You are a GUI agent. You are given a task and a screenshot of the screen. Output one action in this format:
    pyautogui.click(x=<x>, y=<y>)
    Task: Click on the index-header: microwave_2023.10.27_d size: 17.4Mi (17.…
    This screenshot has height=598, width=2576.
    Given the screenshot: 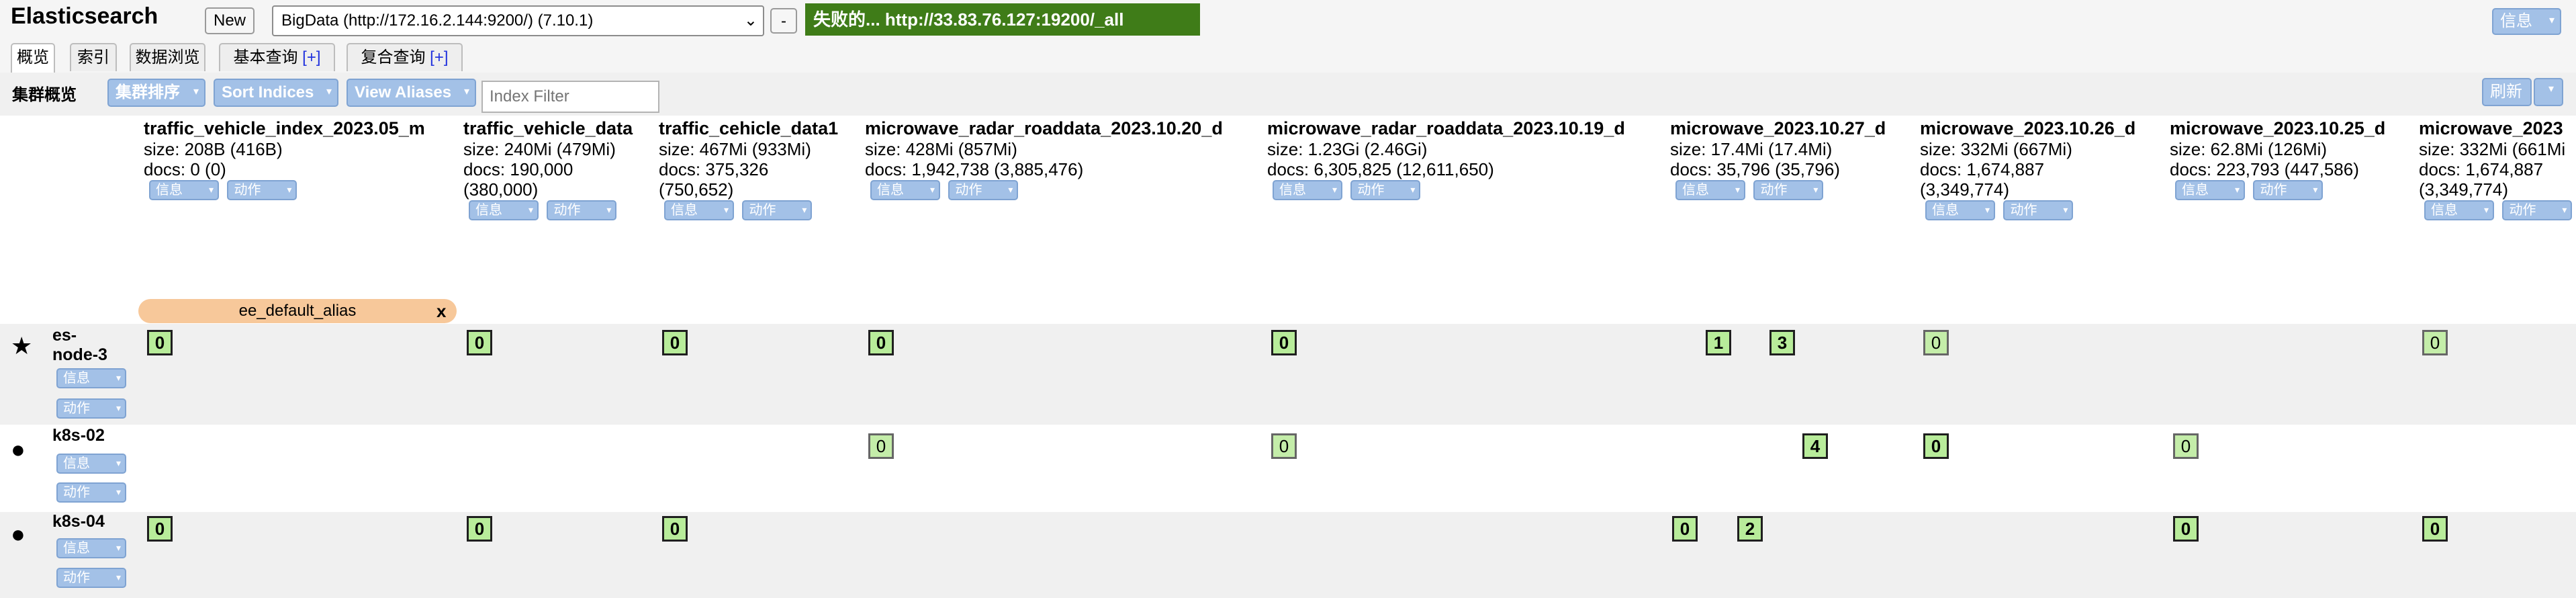 What is the action you would take?
    pyautogui.click(x=1778, y=159)
    